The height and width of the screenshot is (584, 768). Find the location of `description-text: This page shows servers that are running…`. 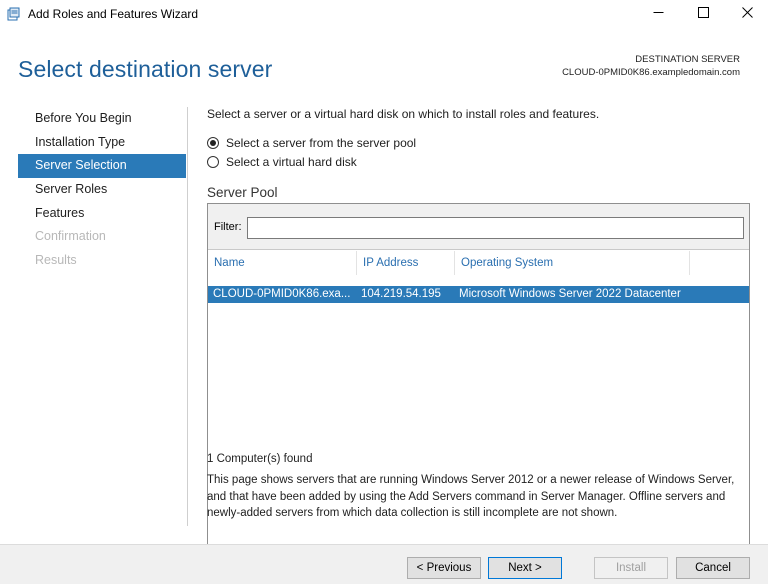

description-text: This page shows servers that are running… is located at coordinates (471, 496).